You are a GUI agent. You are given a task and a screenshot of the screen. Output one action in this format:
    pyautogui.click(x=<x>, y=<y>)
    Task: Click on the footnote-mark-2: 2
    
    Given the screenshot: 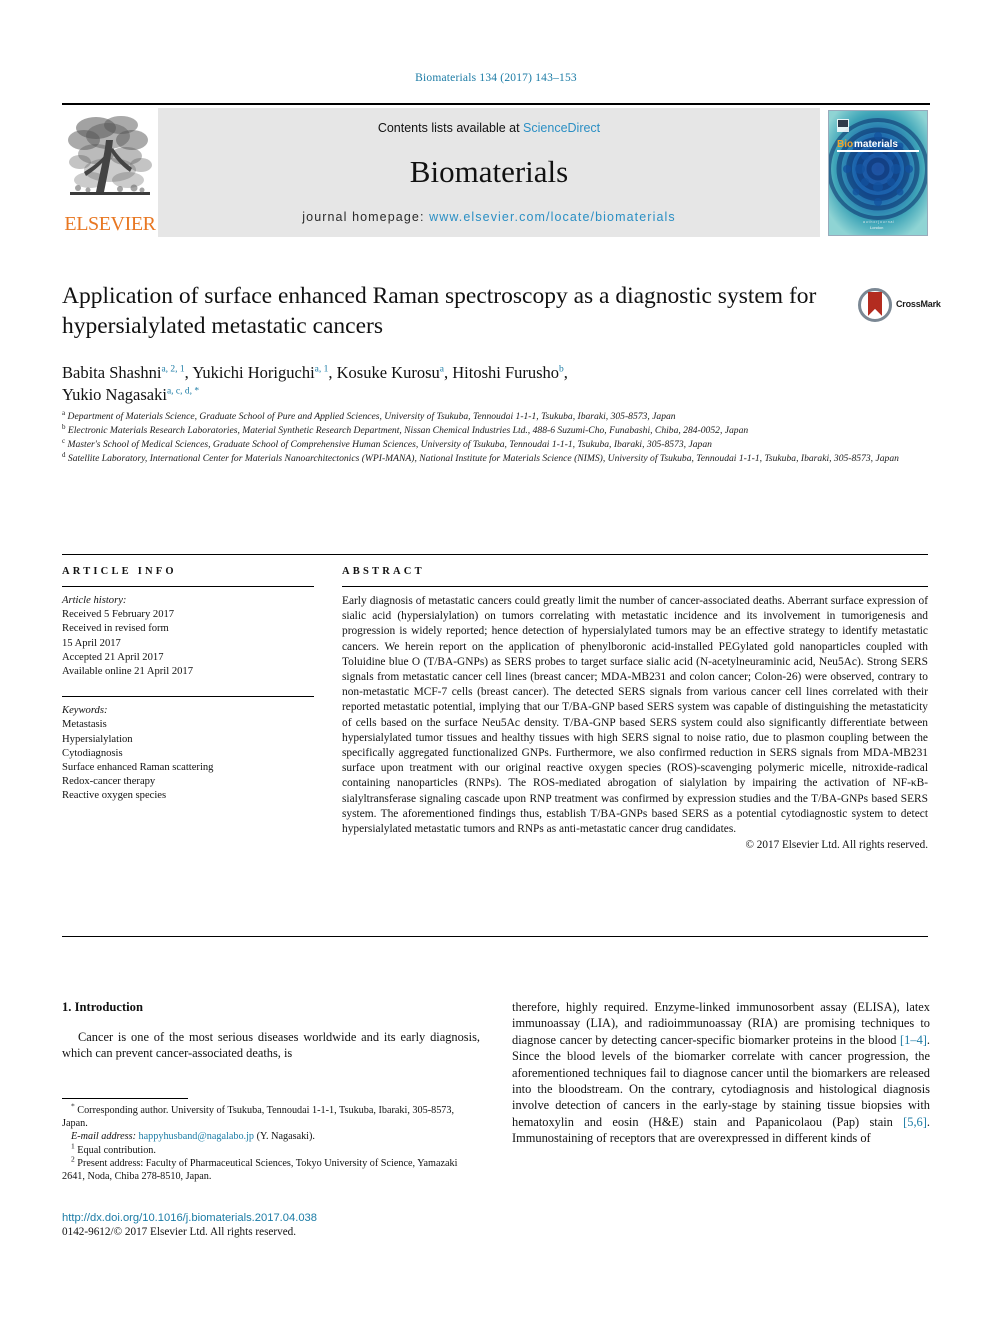 What is the action you would take?
    pyautogui.click(x=73, y=1159)
    